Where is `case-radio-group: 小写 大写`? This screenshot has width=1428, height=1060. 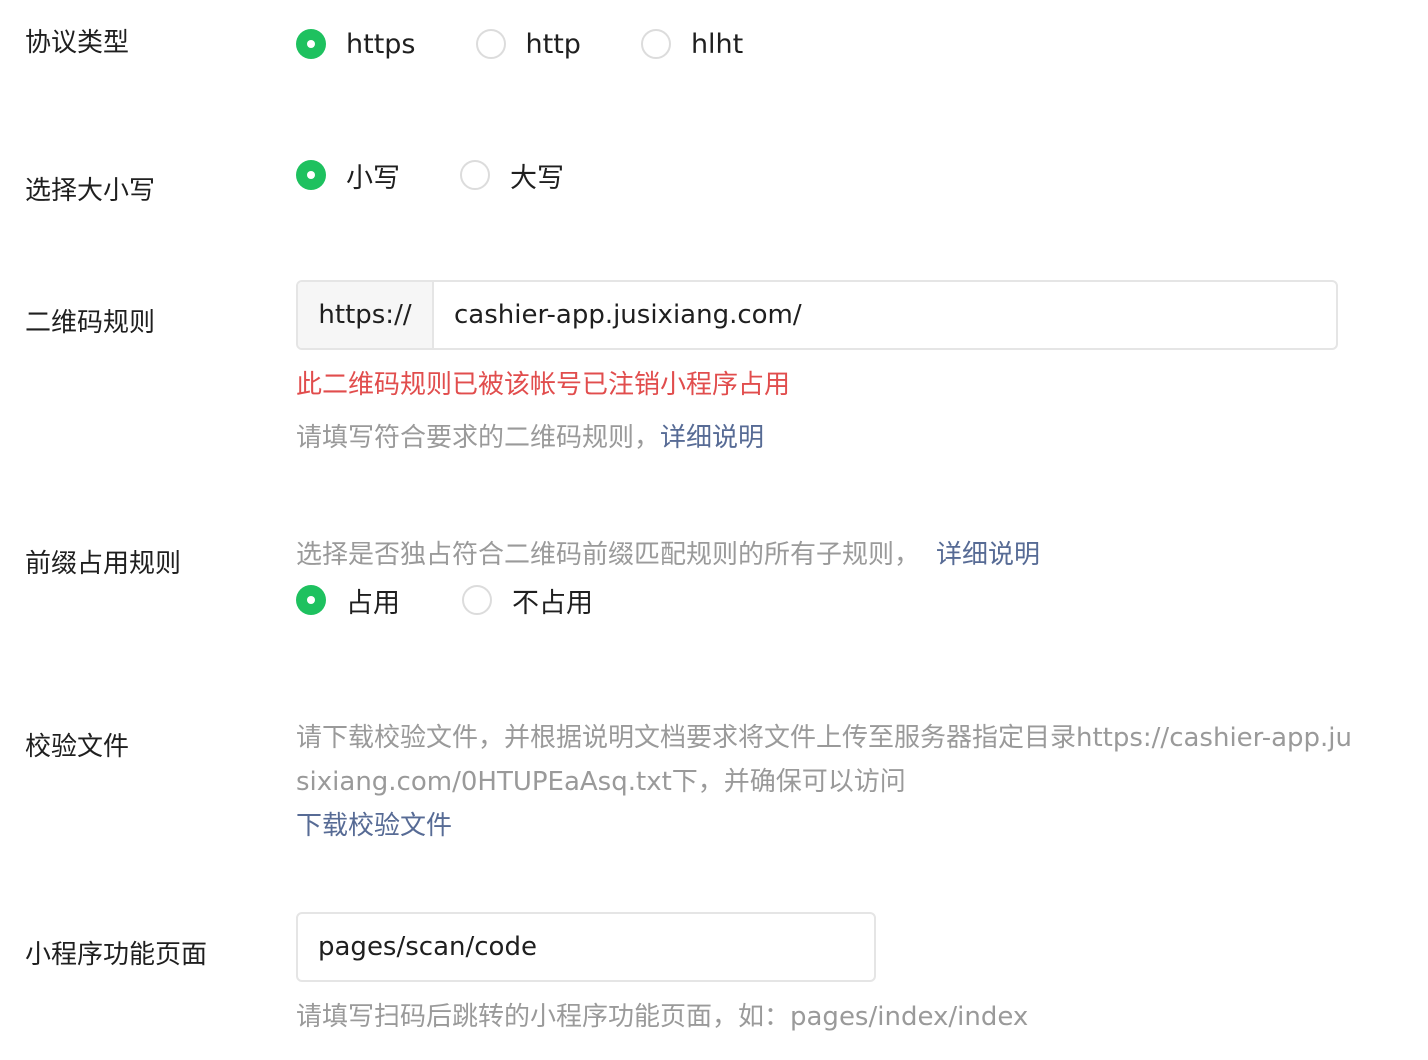 case-radio-group: 小写 大写 is located at coordinates (430, 176).